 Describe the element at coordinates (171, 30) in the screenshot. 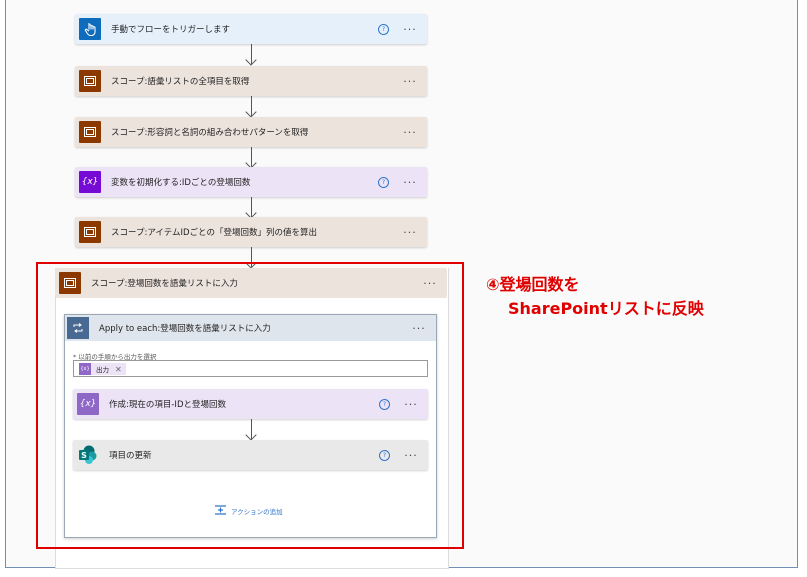

I see `step-label: 手動でフローをトリガーします` at that location.